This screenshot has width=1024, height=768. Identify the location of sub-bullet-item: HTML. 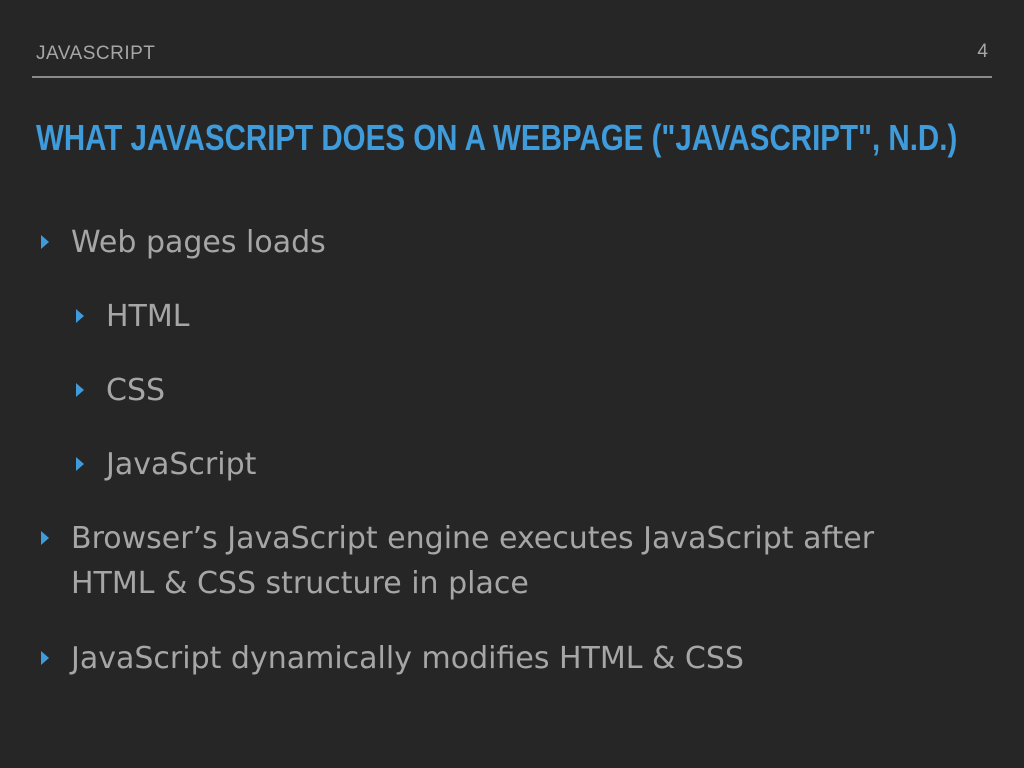
(132, 316).